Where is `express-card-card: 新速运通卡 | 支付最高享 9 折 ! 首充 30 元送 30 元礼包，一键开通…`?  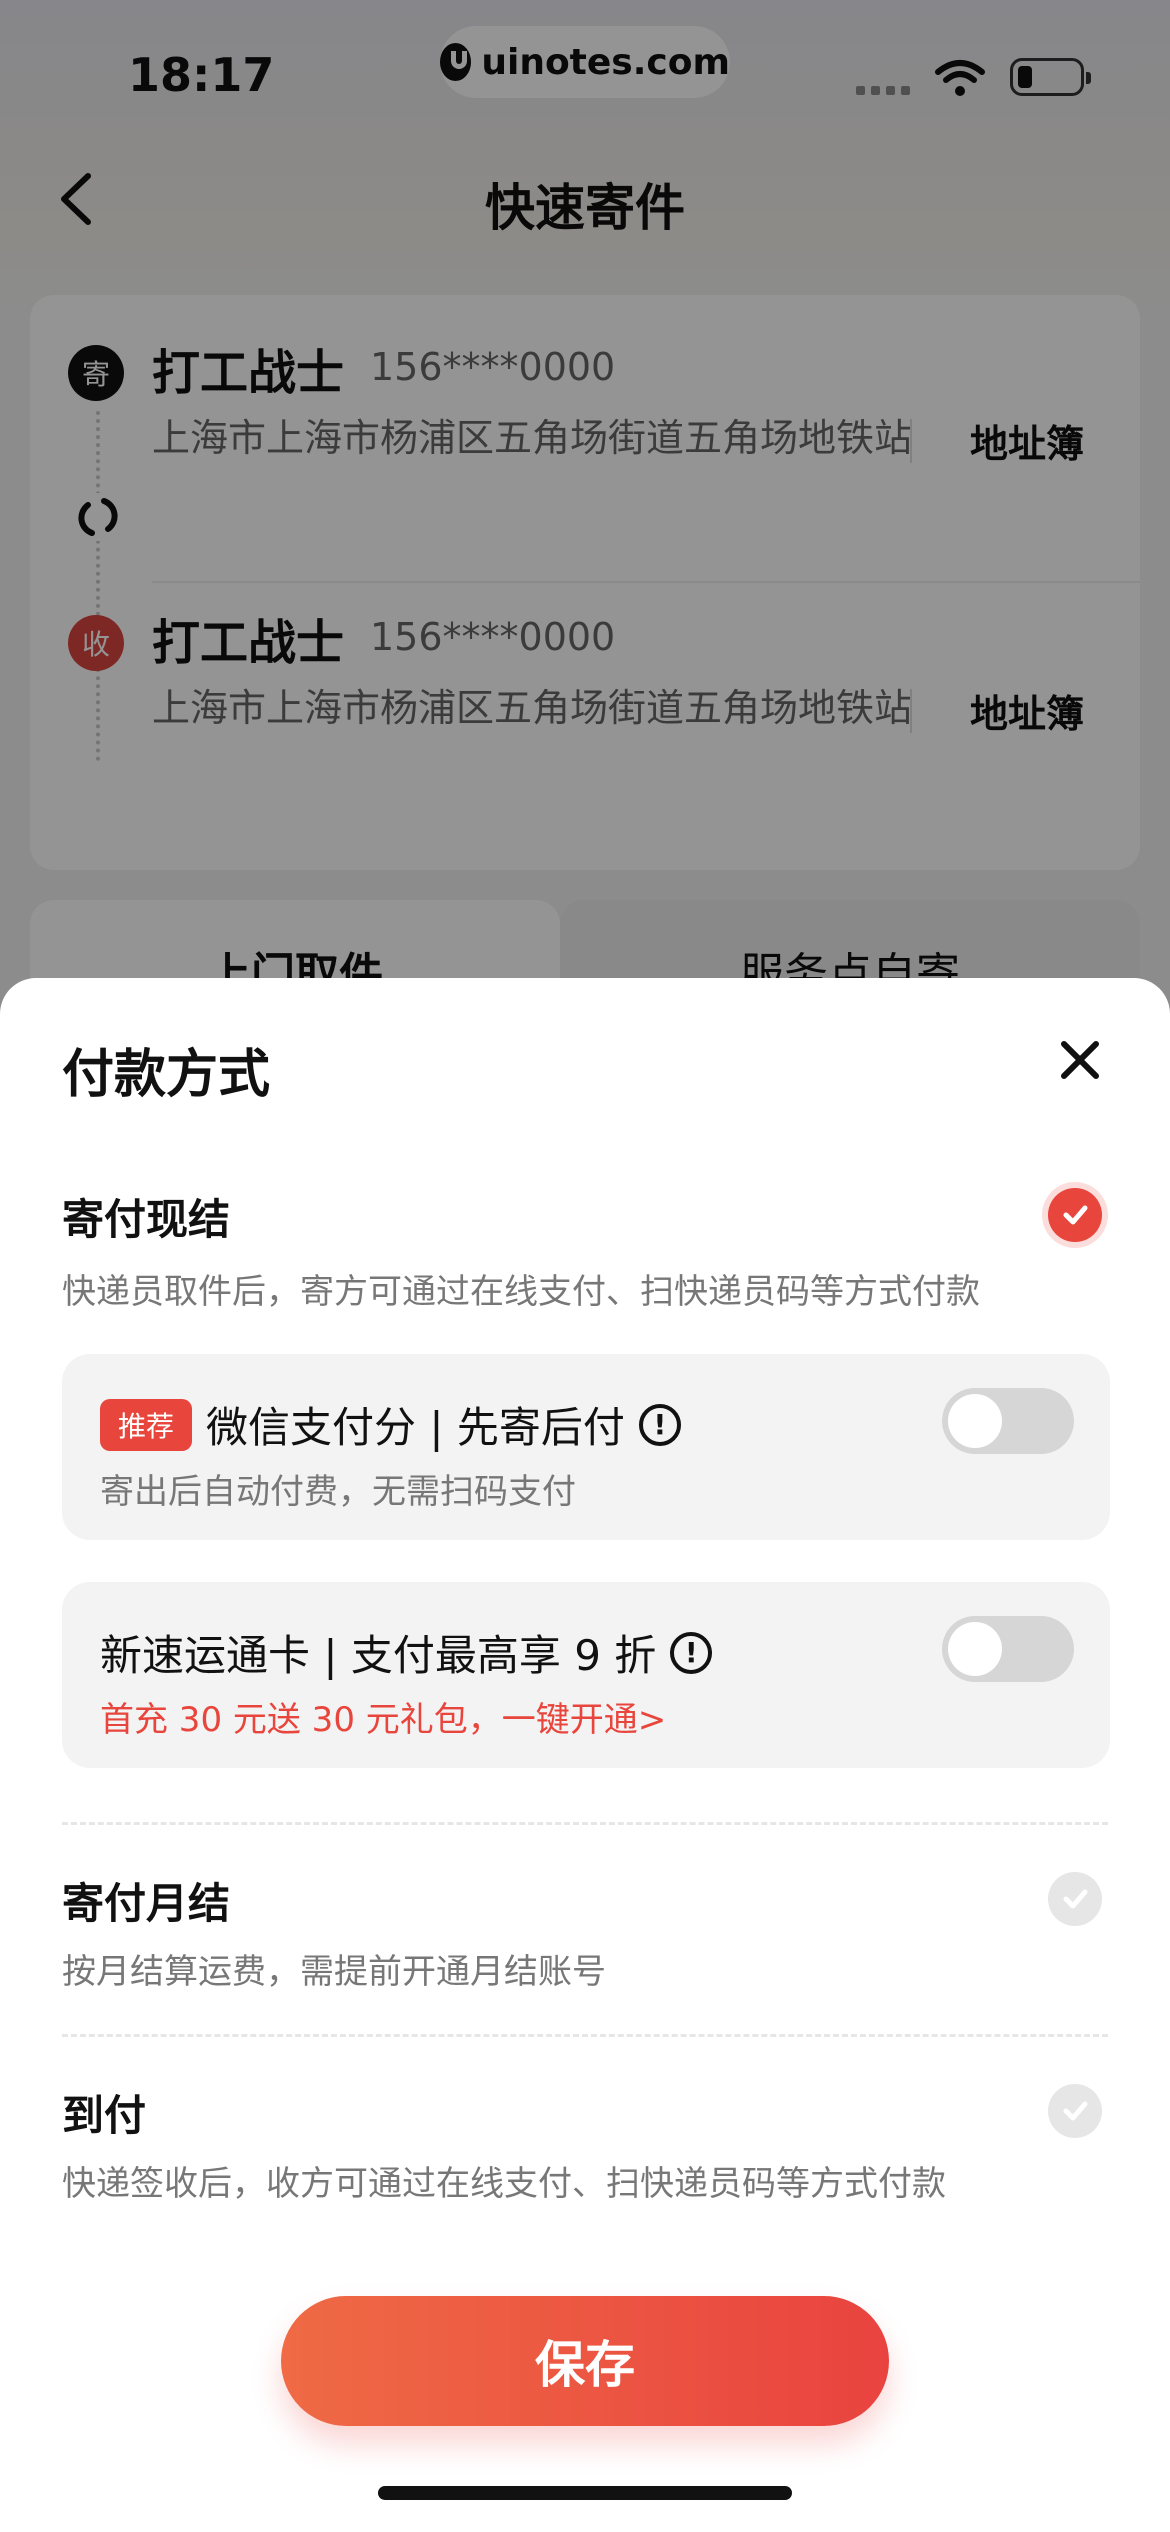
express-card-card: 新速运通卡 | 支付最高享 9 折 ! 首充 30 元送 30 元礼包，一键开通… is located at coordinates (586, 1675).